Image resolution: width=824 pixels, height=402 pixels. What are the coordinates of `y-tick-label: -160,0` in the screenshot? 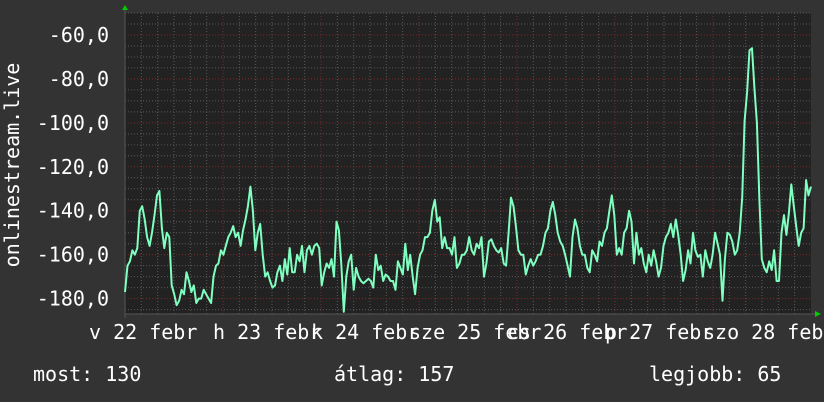 It's located at (73, 255).